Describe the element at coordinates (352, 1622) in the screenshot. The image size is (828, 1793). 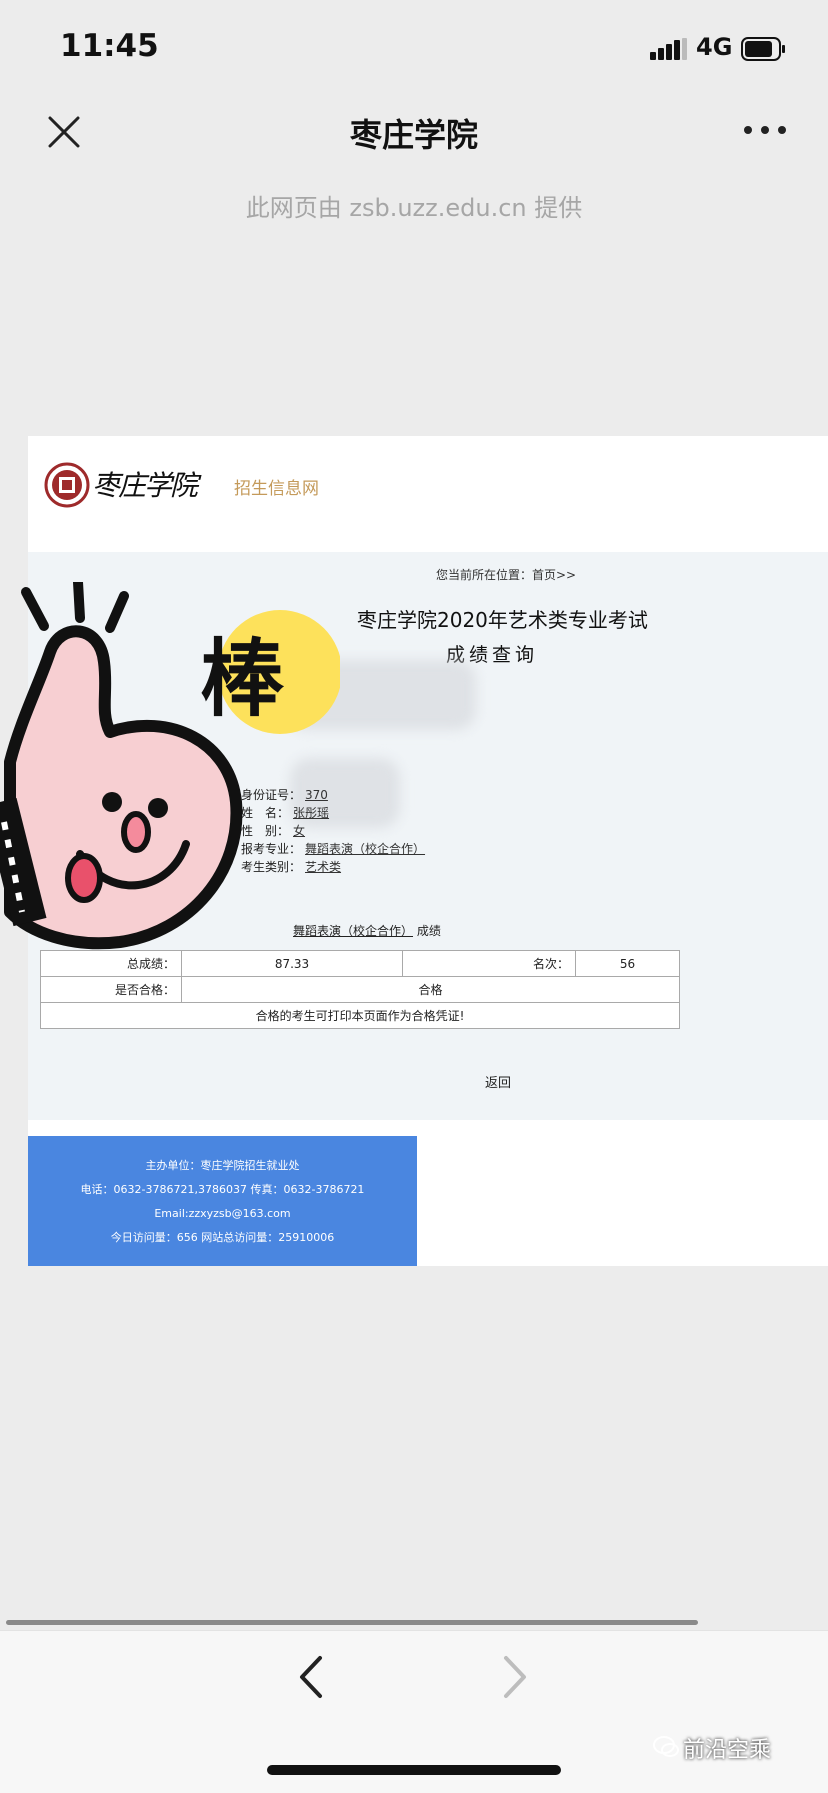
I see `scroll-indicator` at that location.